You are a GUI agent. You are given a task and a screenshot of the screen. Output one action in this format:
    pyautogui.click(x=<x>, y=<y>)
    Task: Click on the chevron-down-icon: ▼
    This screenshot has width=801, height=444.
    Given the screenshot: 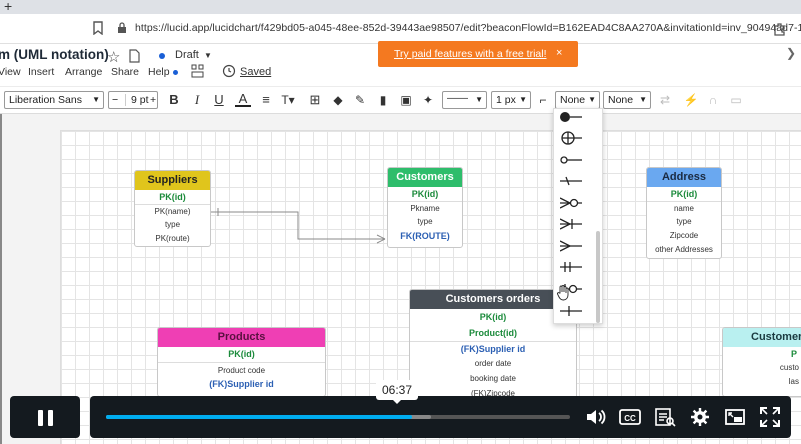 What is the action you would take?
    pyautogui.click(x=208, y=55)
    